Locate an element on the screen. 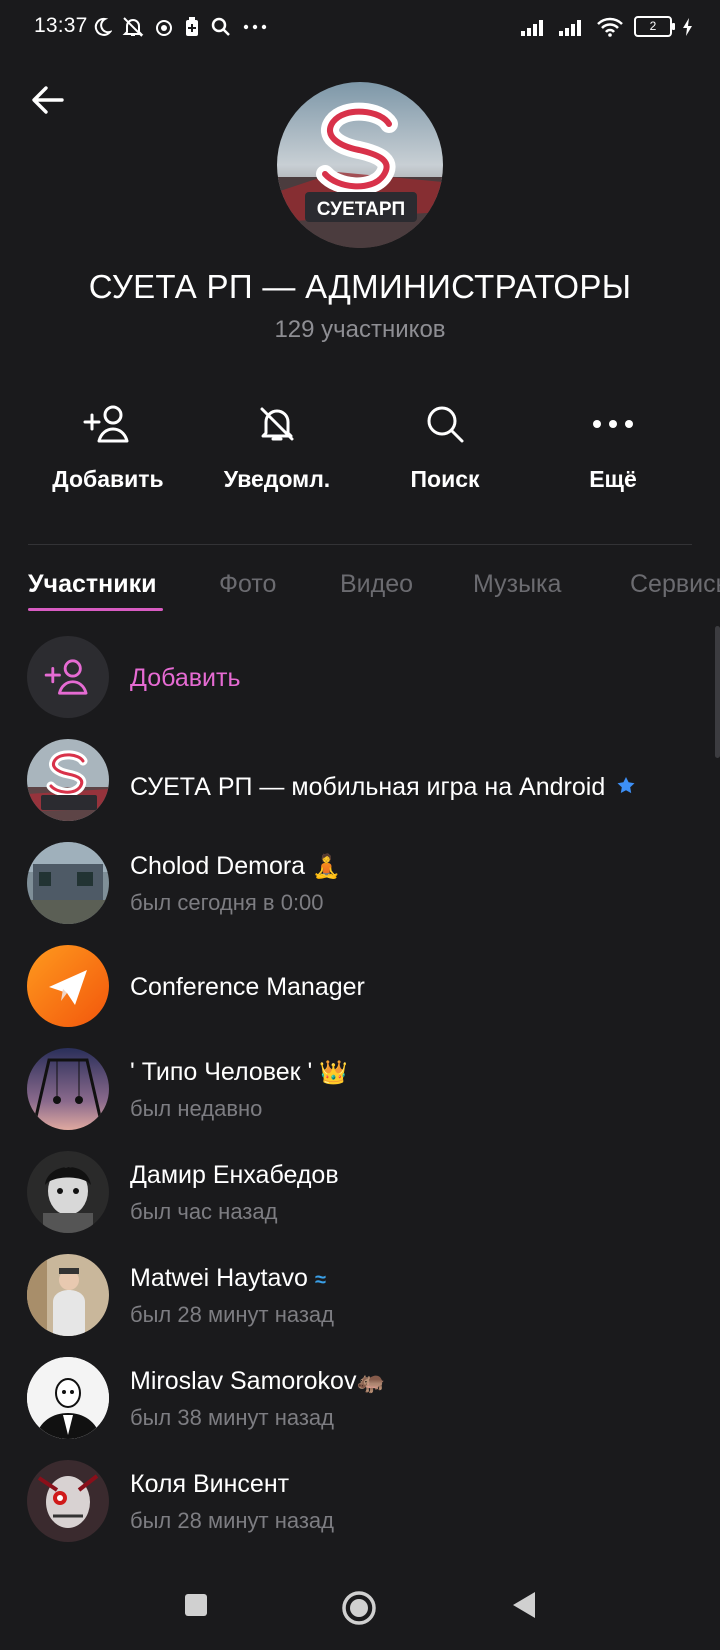 Image resolution: width=720 pixels, height=1650 pixels. action-more-button: Ещё is located at coordinates (613, 445).